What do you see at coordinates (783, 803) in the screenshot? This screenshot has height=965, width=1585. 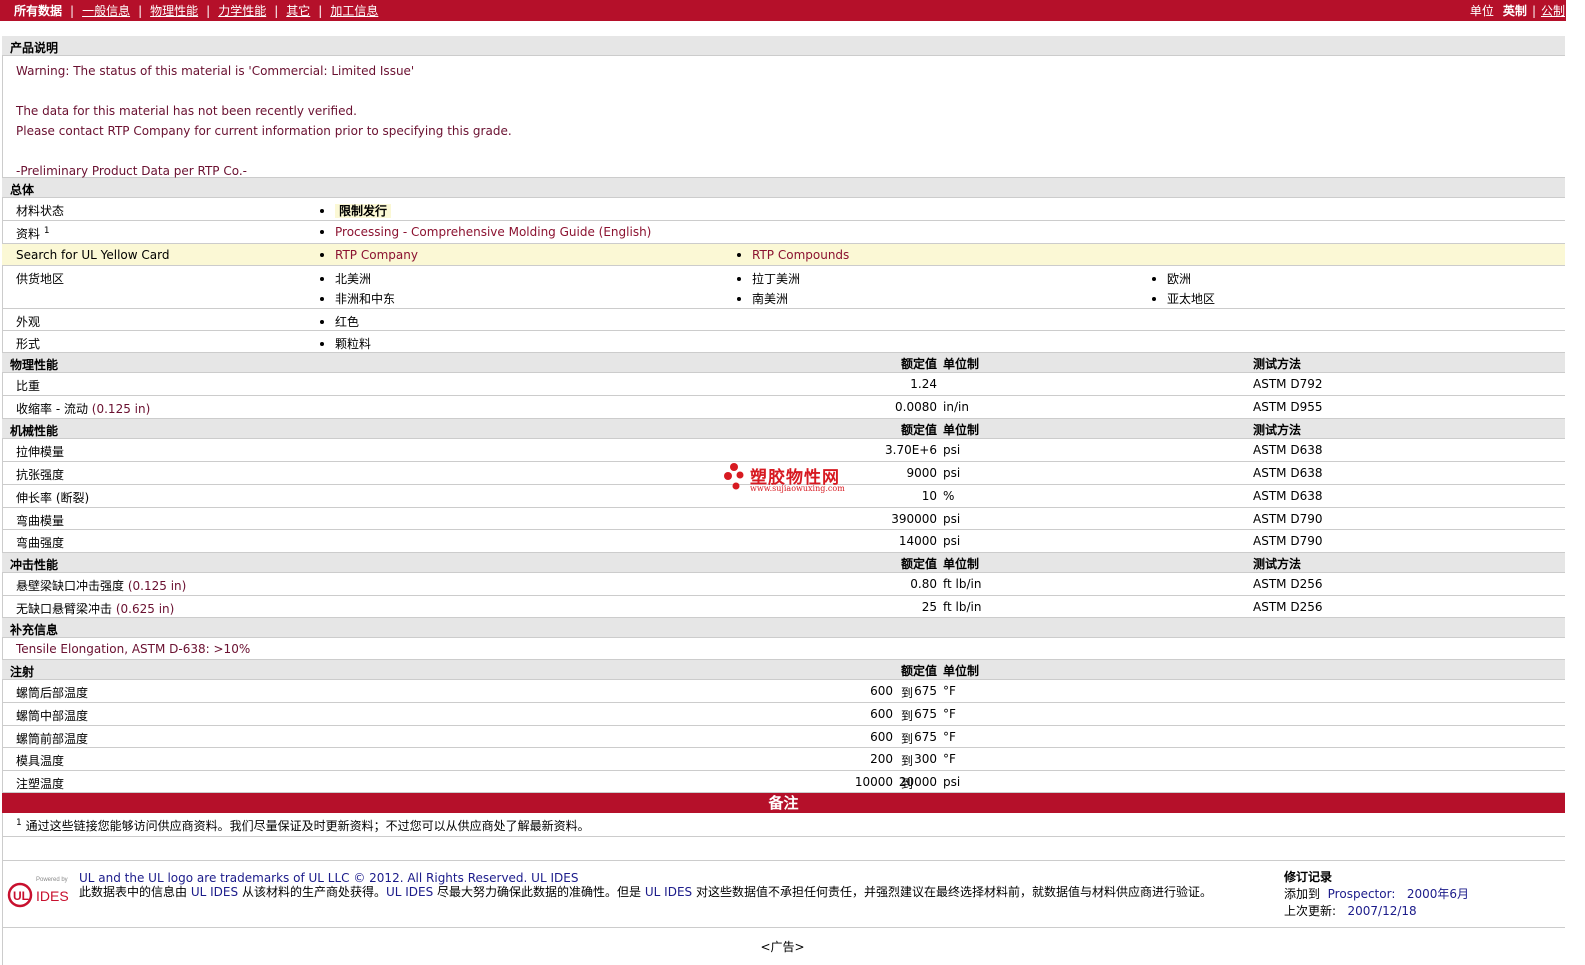 I see `notes-header: 备注` at bounding box center [783, 803].